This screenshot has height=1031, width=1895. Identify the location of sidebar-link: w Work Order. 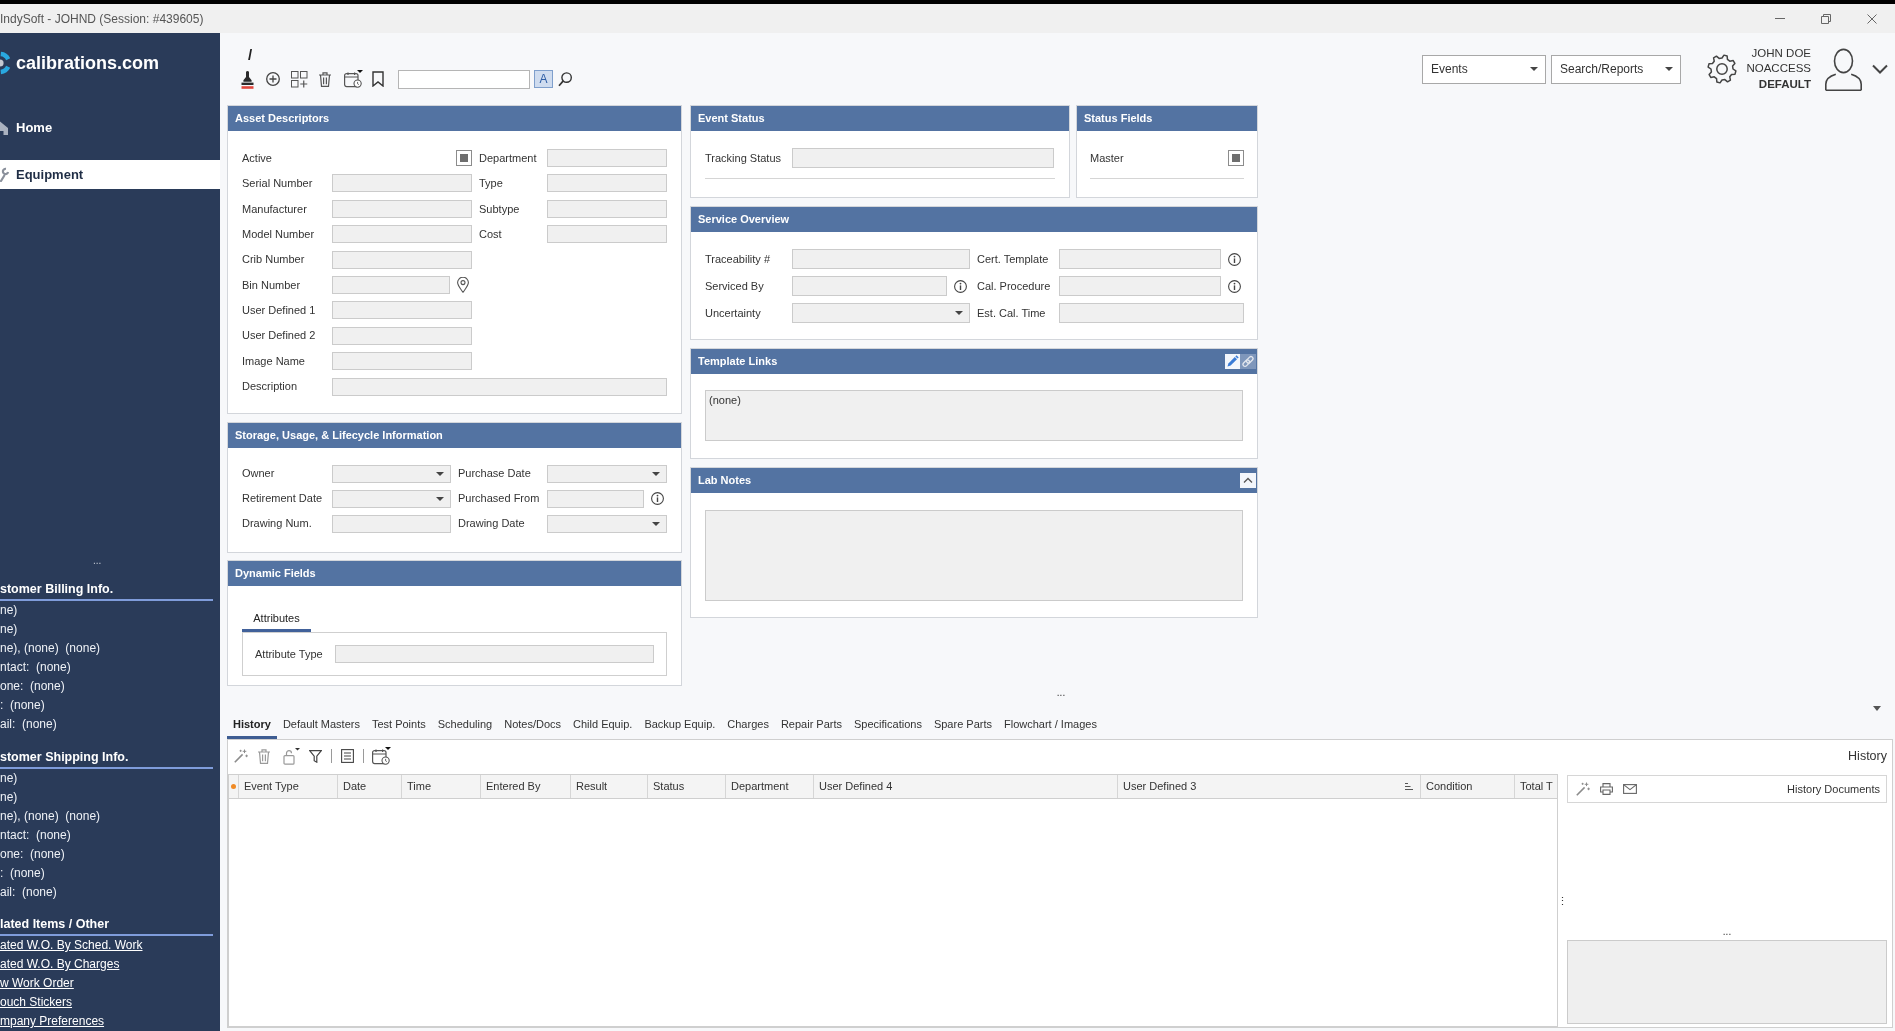
(37, 983).